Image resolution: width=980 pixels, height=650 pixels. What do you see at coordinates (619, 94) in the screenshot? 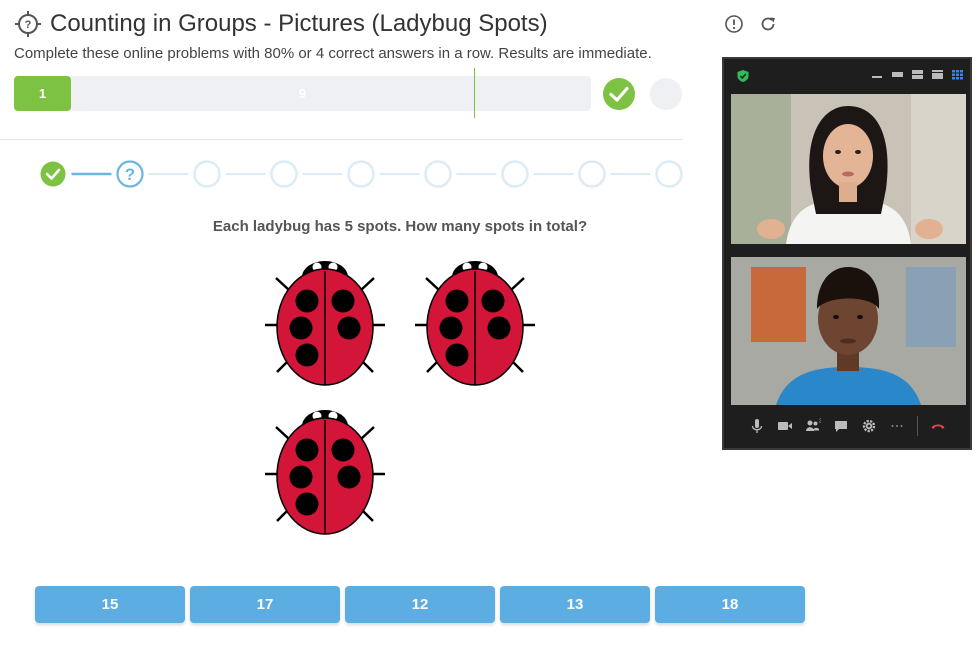
I see `check-circle-icon` at bounding box center [619, 94].